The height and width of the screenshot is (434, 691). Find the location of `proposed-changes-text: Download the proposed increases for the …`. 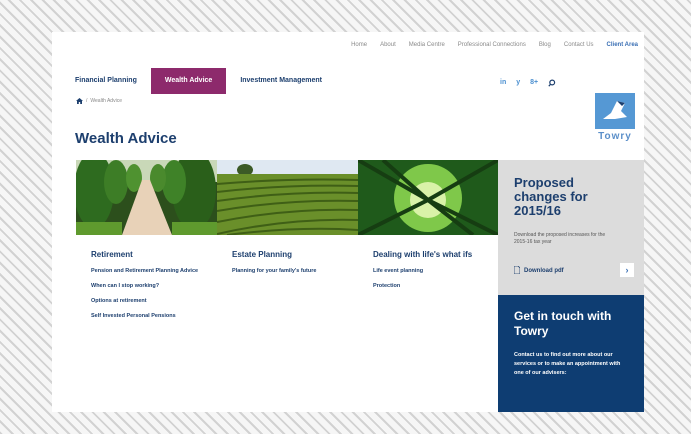

proposed-changes-text: Download the proposed increases for the … is located at coordinates (560, 238).